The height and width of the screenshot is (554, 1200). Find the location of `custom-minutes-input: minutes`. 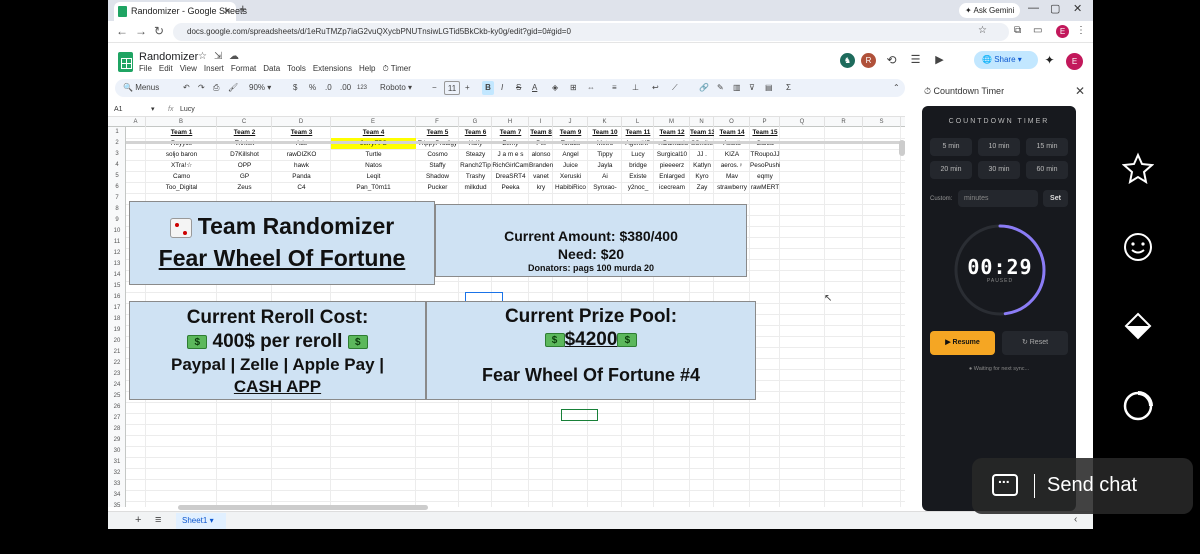

custom-minutes-input: minutes is located at coordinates (998, 198).